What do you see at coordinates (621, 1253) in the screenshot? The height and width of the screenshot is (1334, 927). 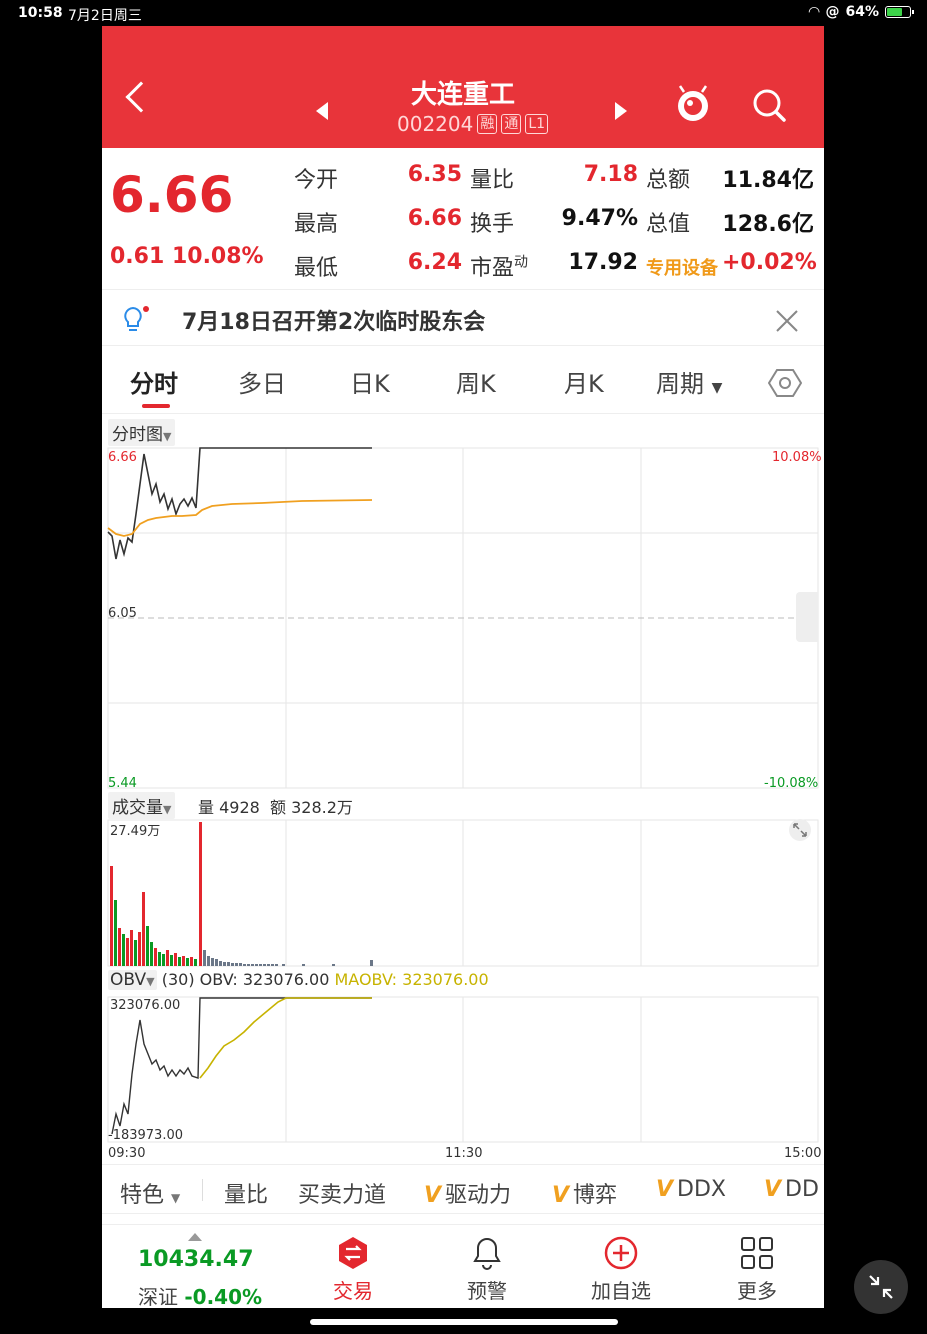 I see `add-circle-icon` at bounding box center [621, 1253].